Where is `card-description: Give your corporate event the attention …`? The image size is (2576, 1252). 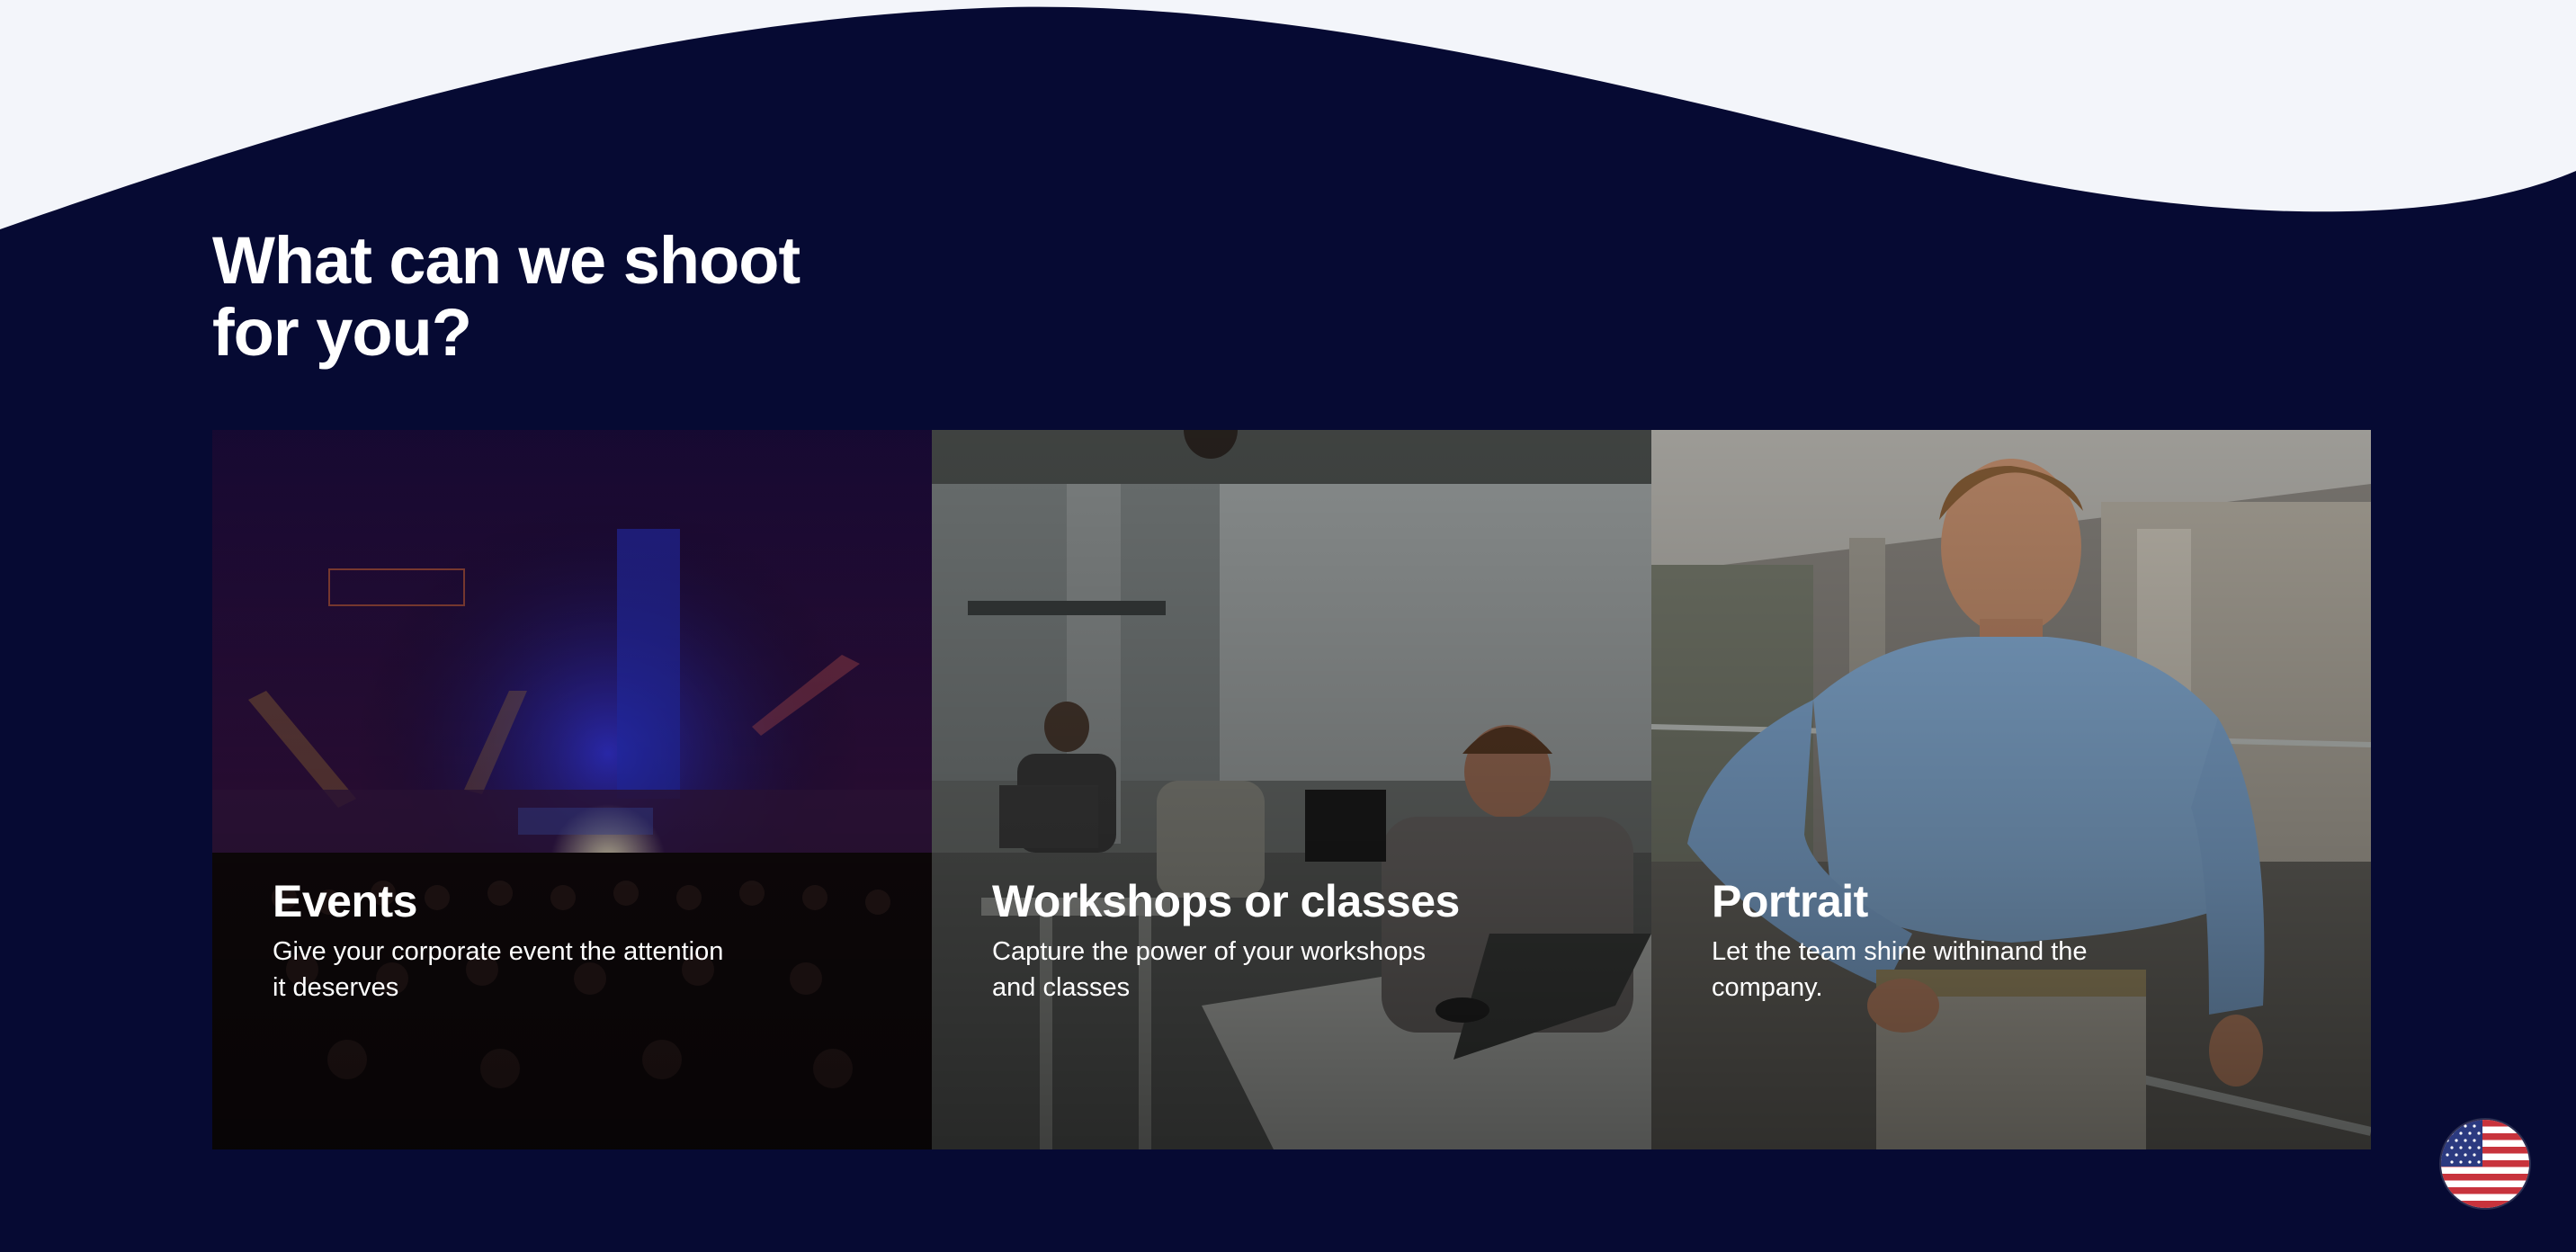
card-description: Give your corporate event the attention … is located at coordinates (498, 969).